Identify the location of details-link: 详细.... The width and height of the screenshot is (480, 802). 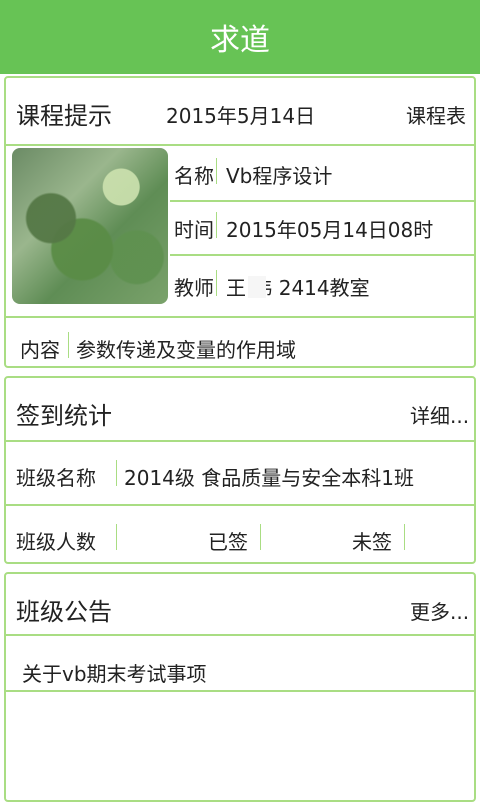
(439, 414).